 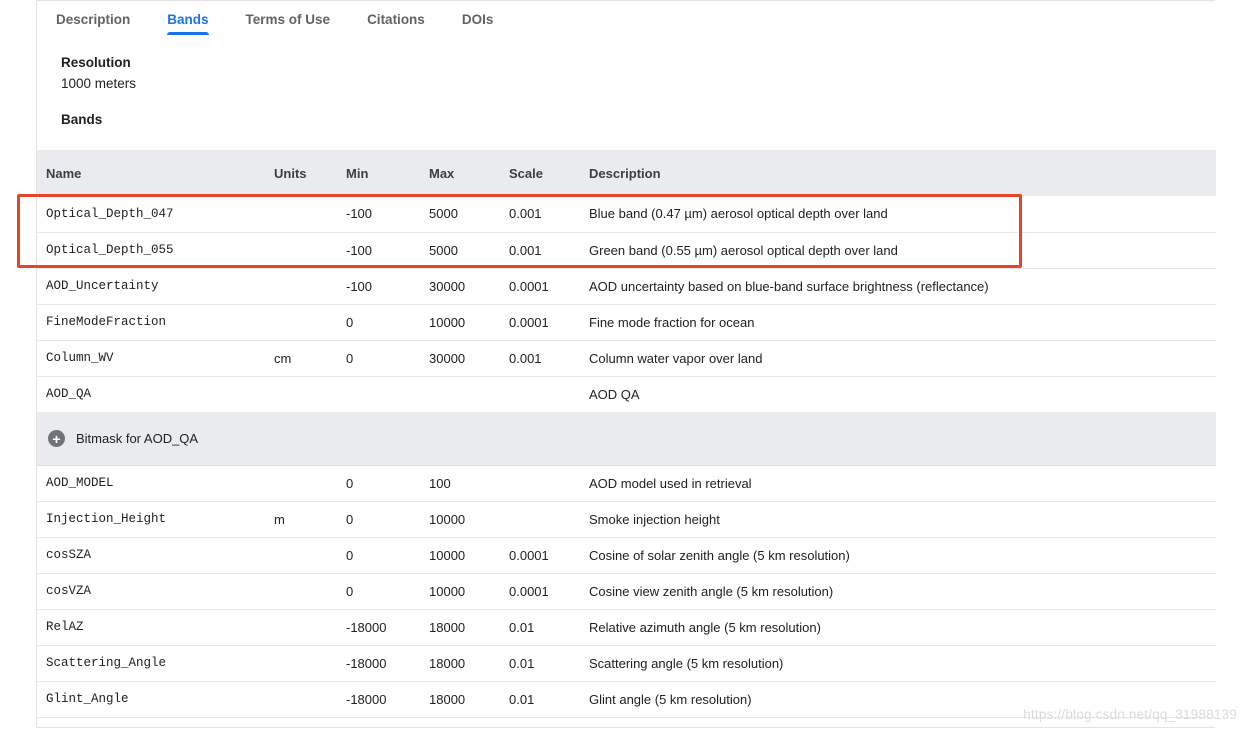 I want to click on bitmask-label: Bitmask for AOD_QA, so click(x=137, y=439).